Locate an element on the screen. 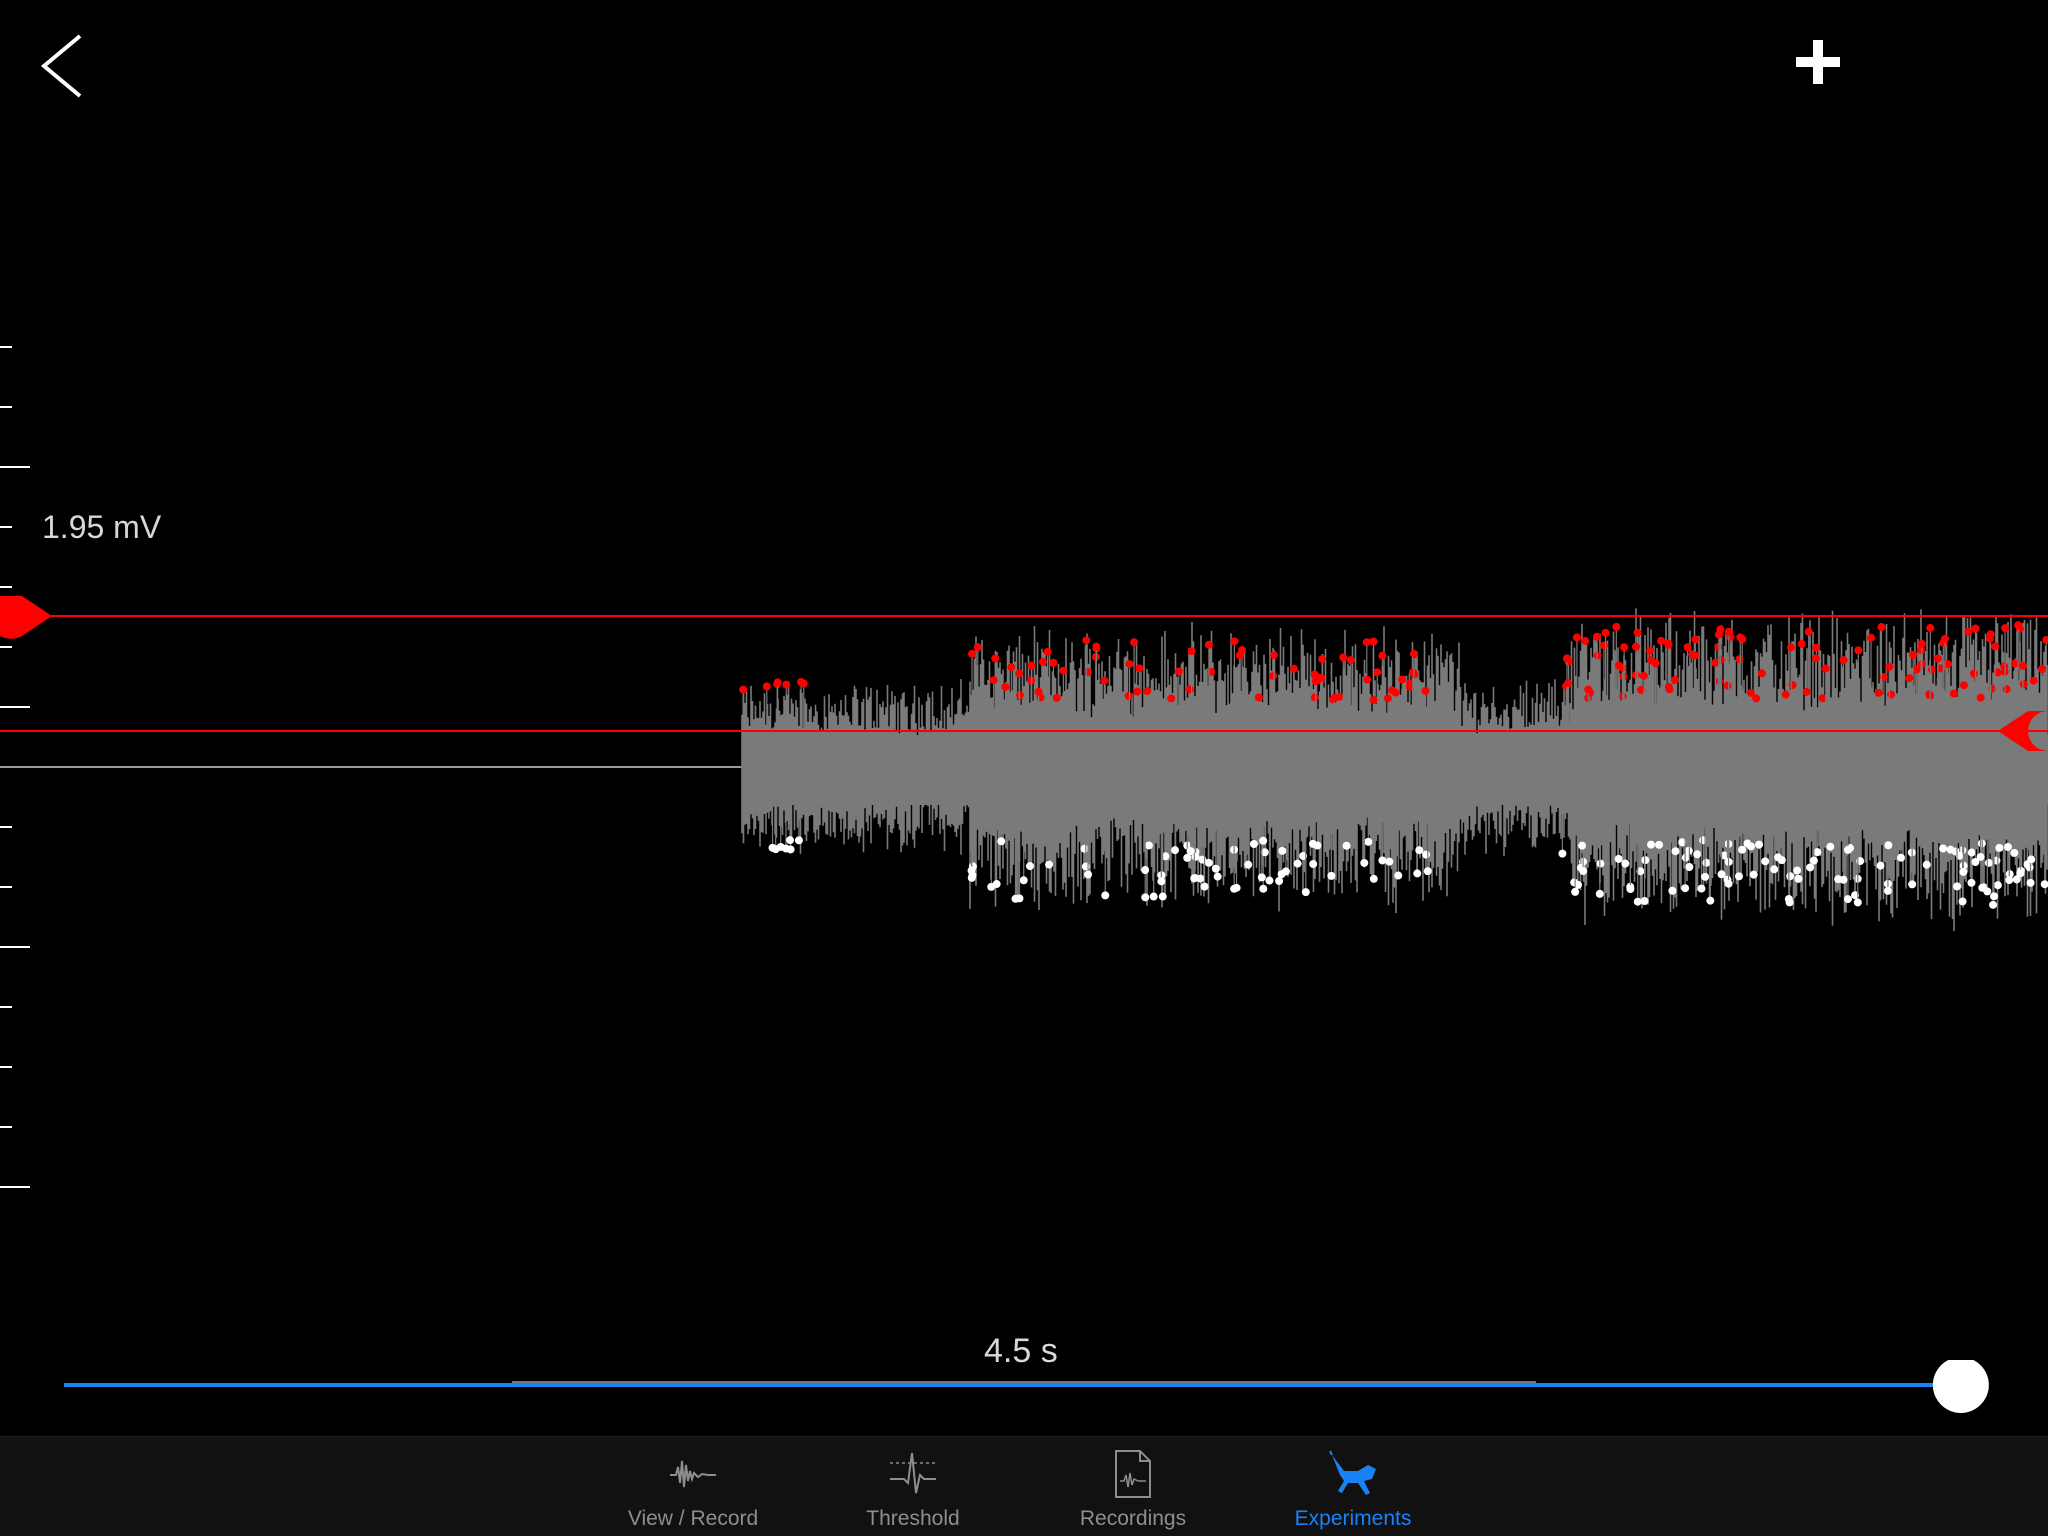 This screenshot has width=2048, height=1536. tab-experiments: Experiments is located at coordinates (1353, 1486).